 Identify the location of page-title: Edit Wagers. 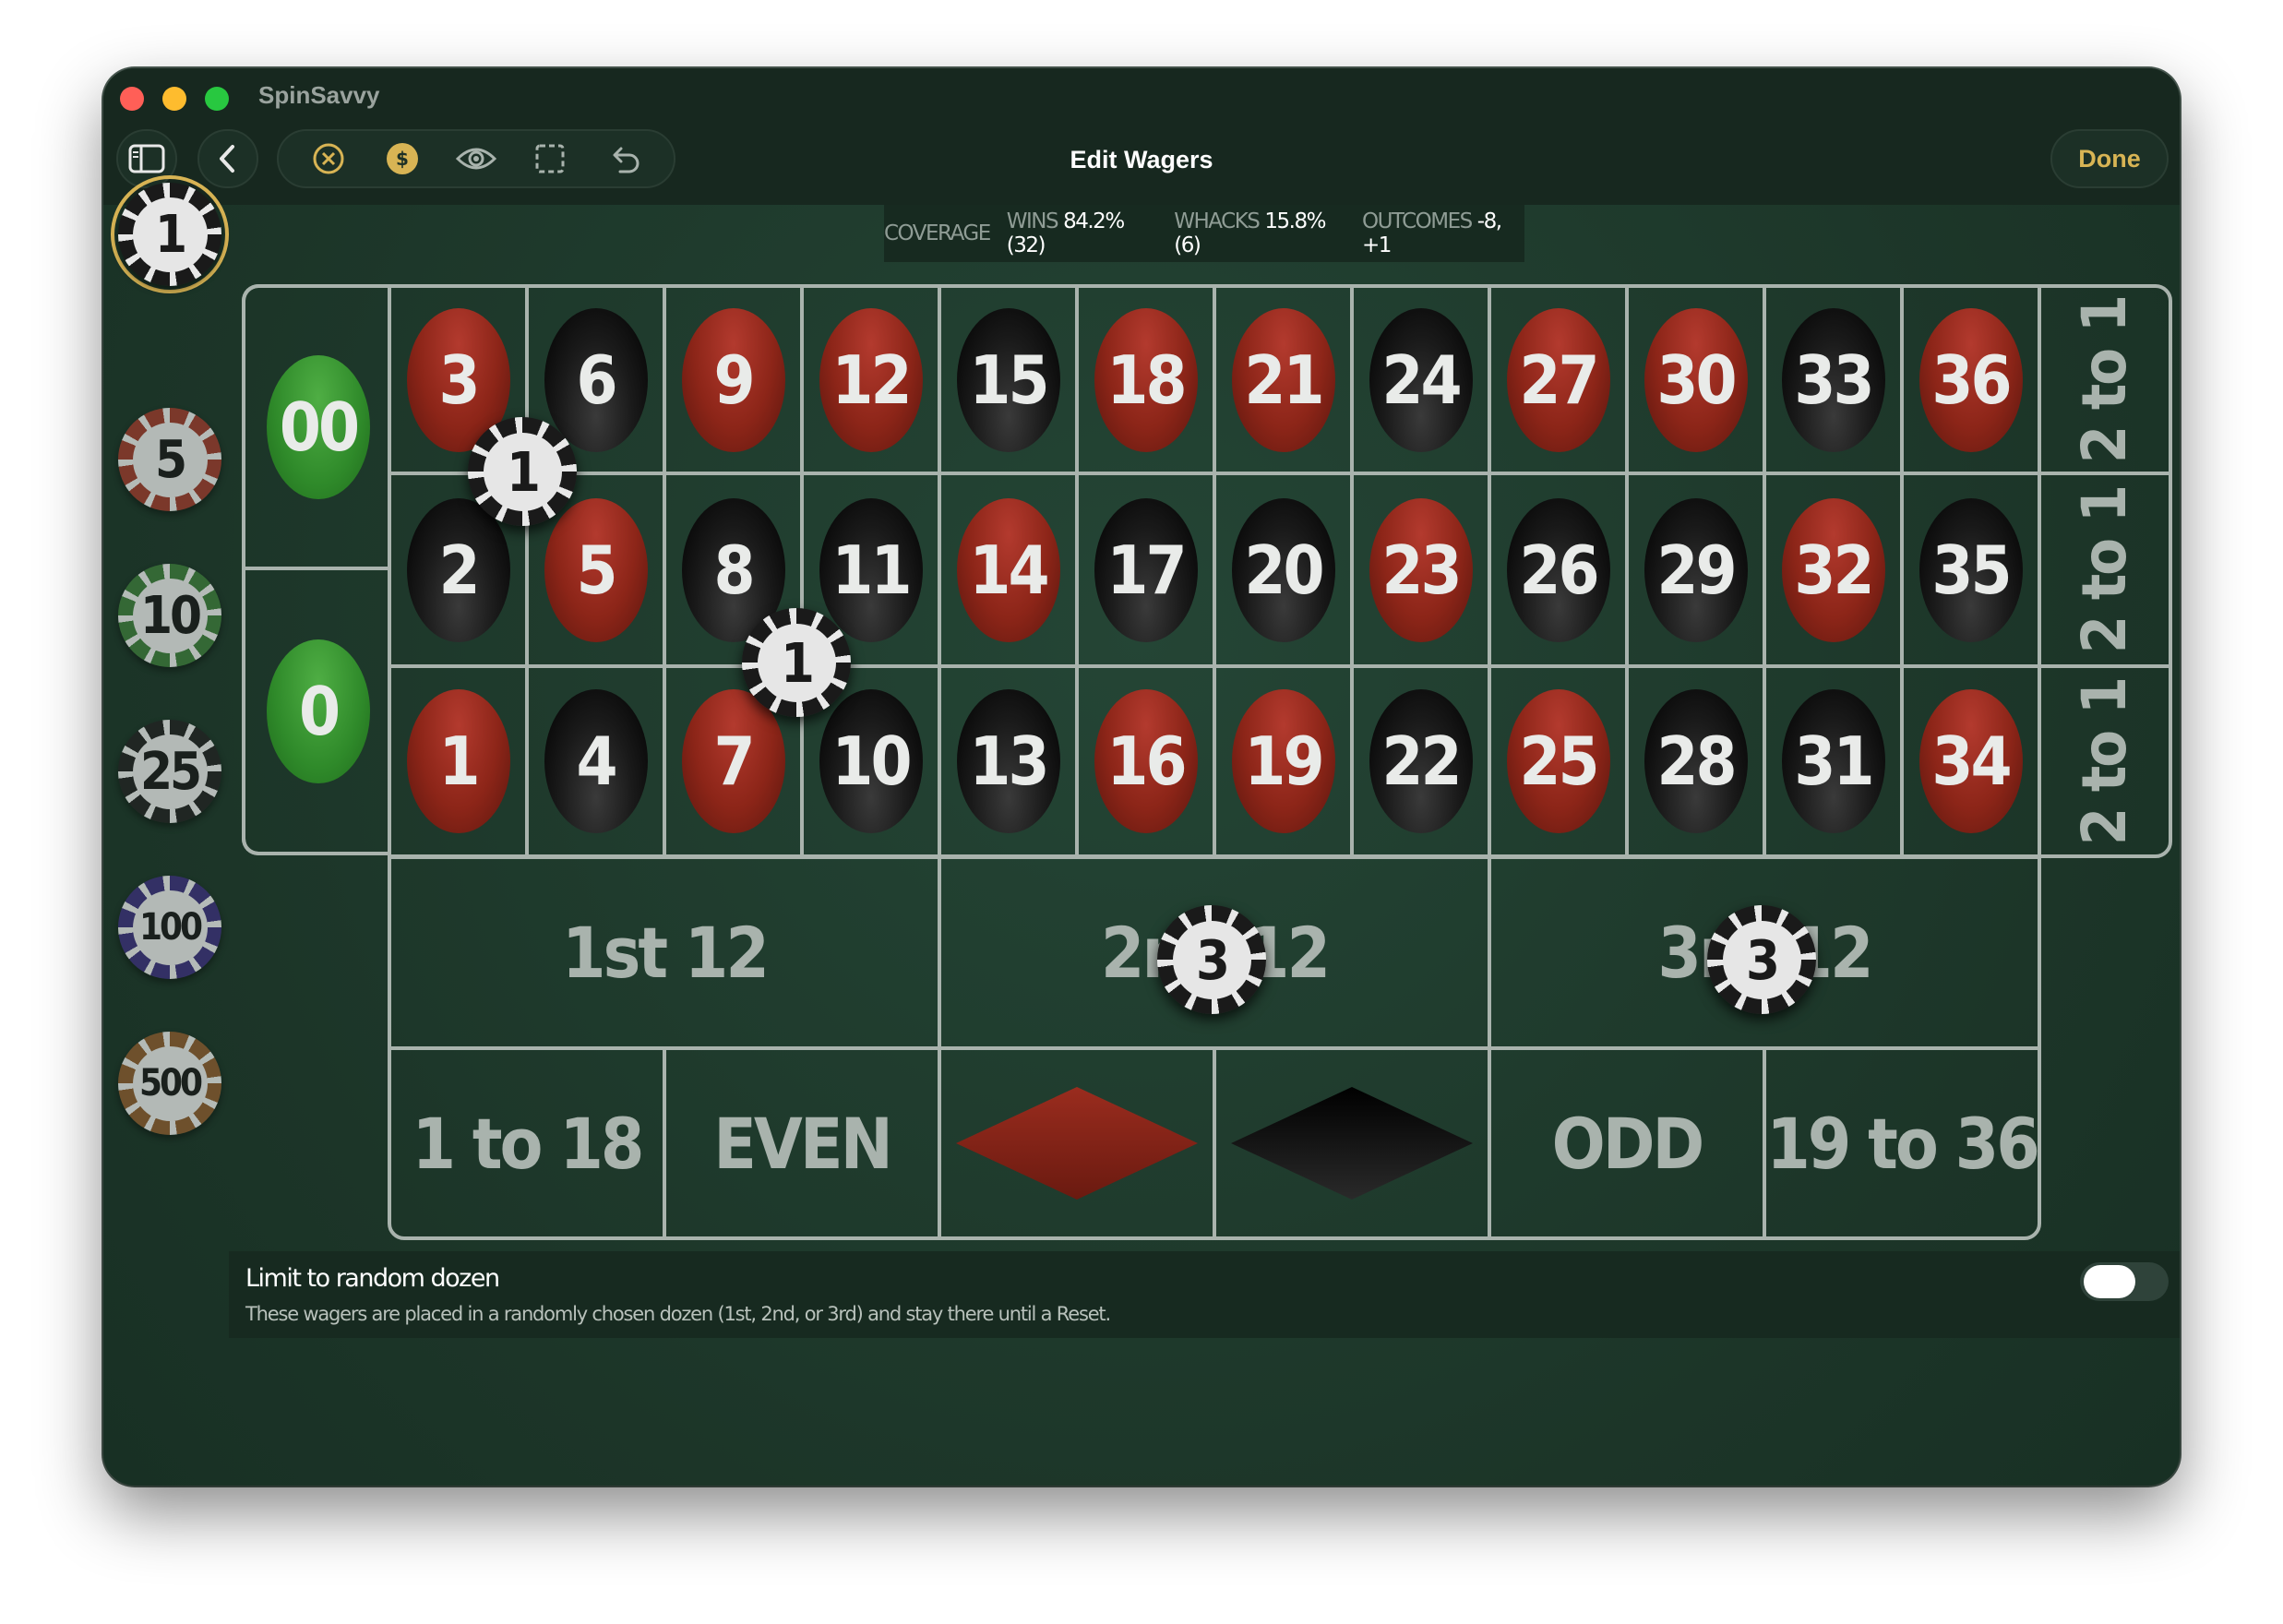
(1141, 159).